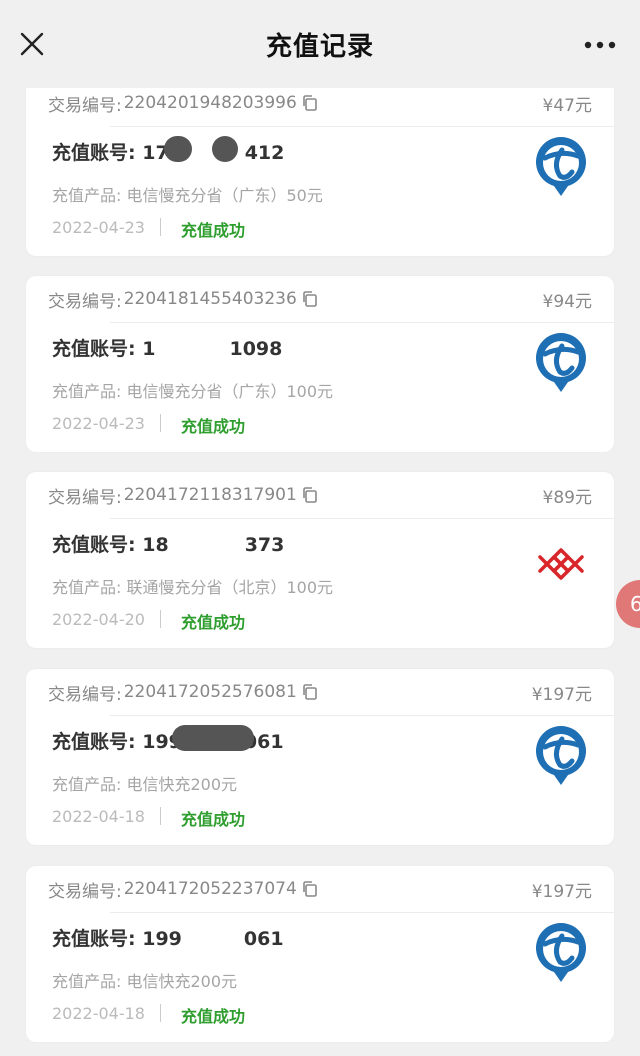  What do you see at coordinates (193, 391) in the screenshot?
I see `product-text: 充值产品: 电信慢充分省（广东）100元` at bounding box center [193, 391].